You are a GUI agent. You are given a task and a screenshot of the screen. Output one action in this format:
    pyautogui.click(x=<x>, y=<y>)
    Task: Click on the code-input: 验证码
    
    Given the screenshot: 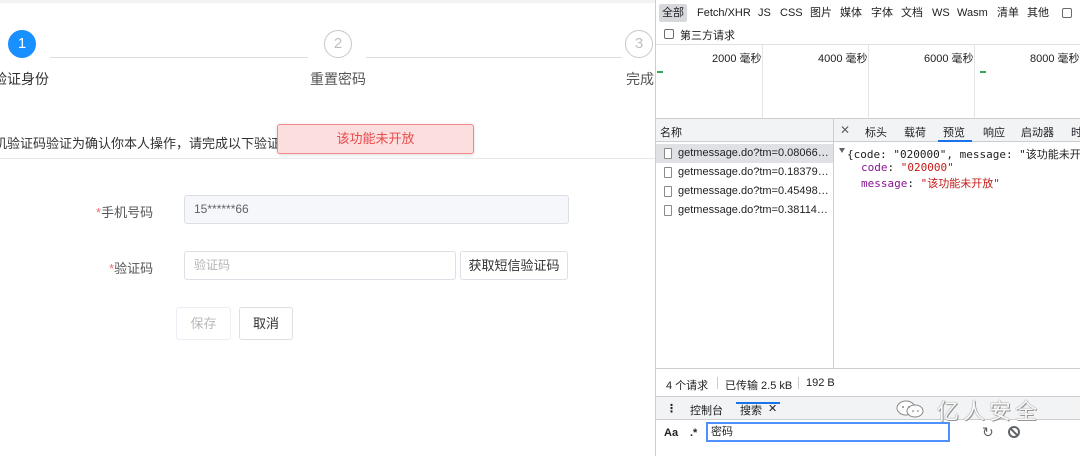 What is the action you would take?
    pyautogui.click(x=320, y=265)
    